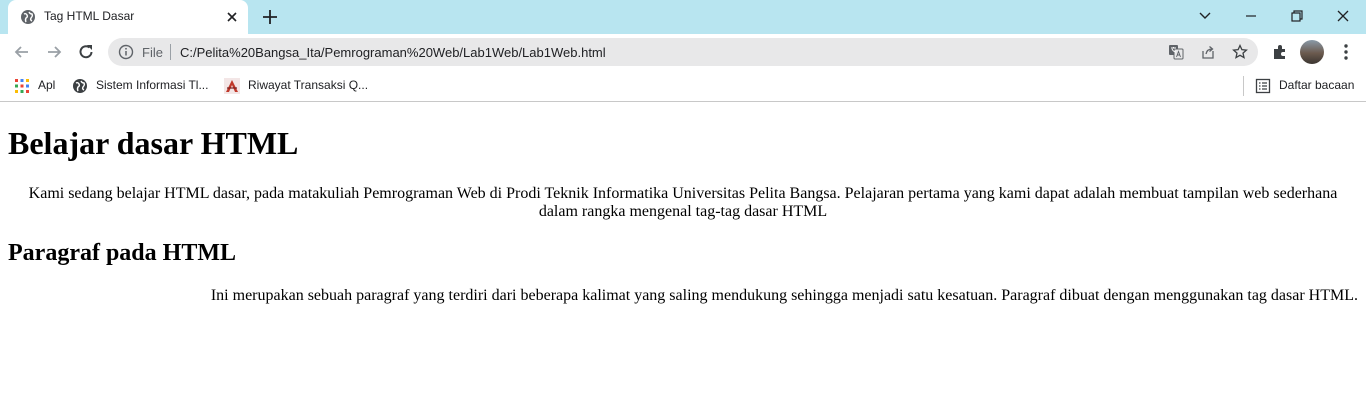  What do you see at coordinates (1280, 52) in the screenshot?
I see `extensions-puzzle-icon` at bounding box center [1280, 52].